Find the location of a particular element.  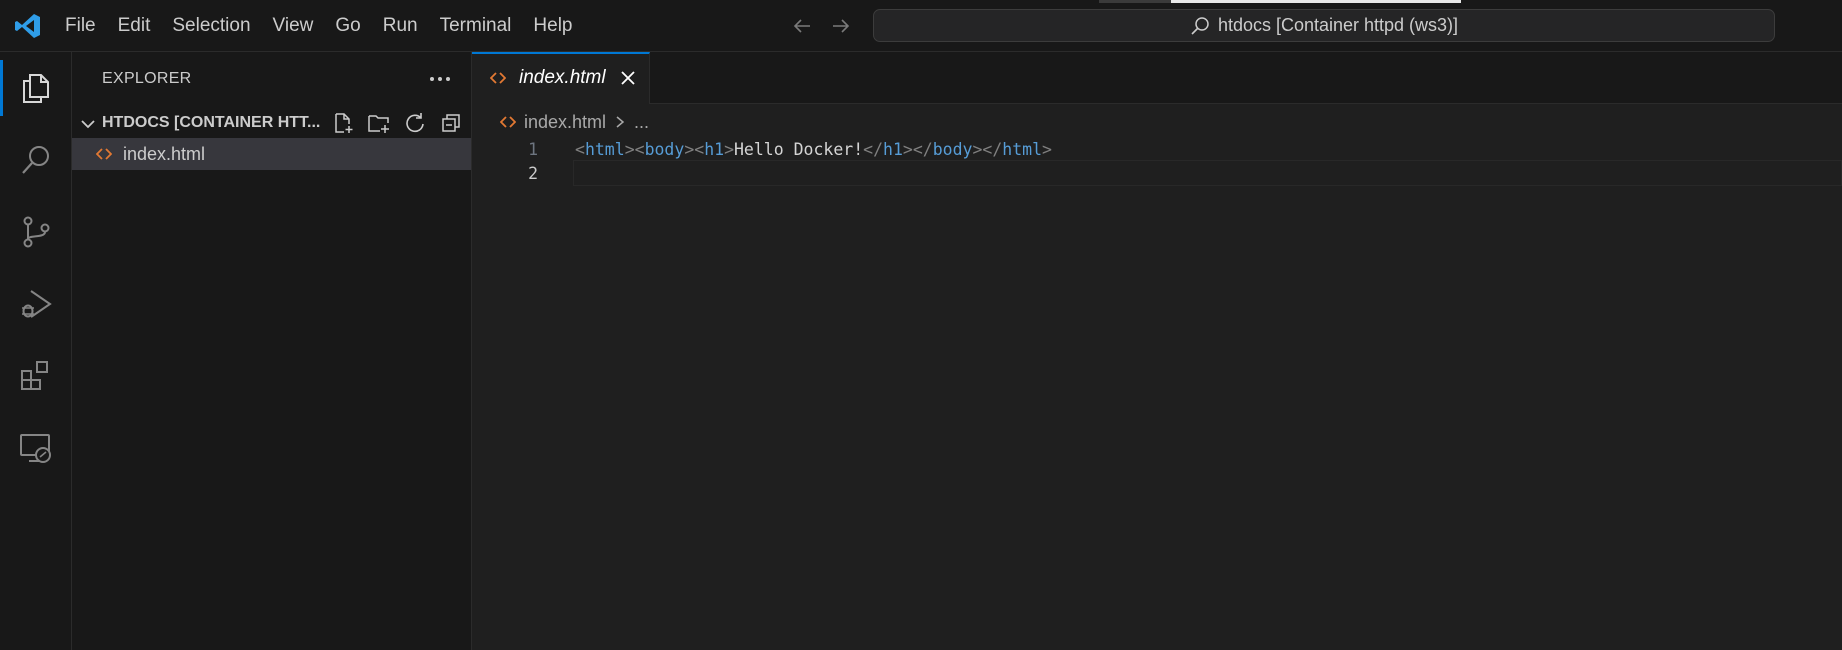

title-progress-track is located at coordinates (1135, 1).